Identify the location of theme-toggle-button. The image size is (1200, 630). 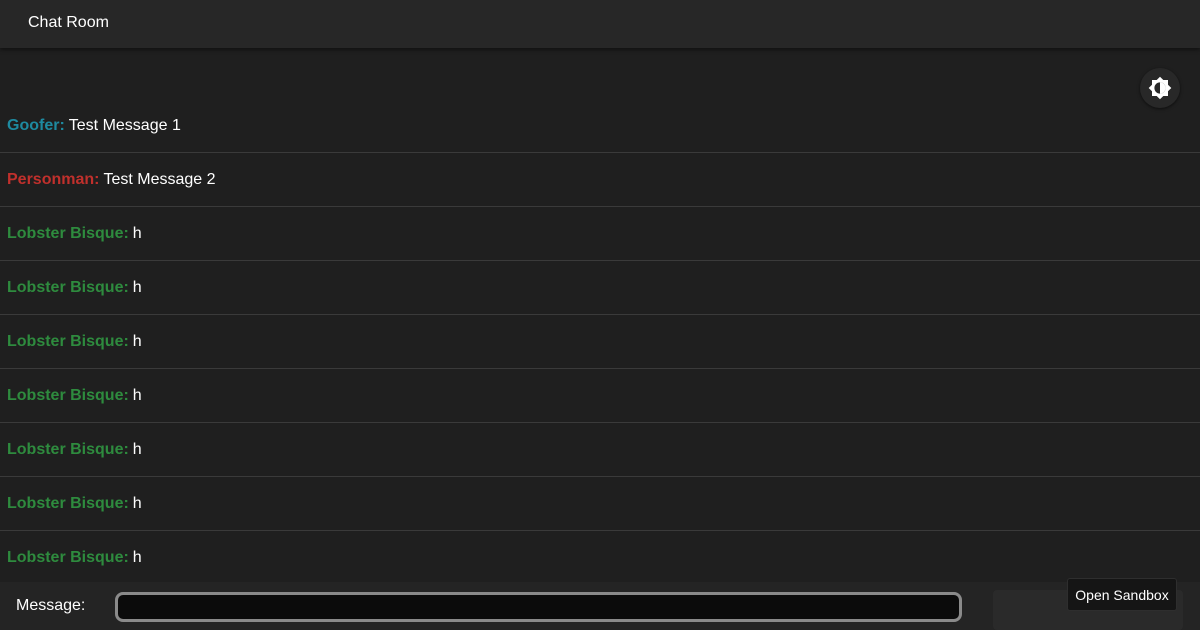
(1160, 88).